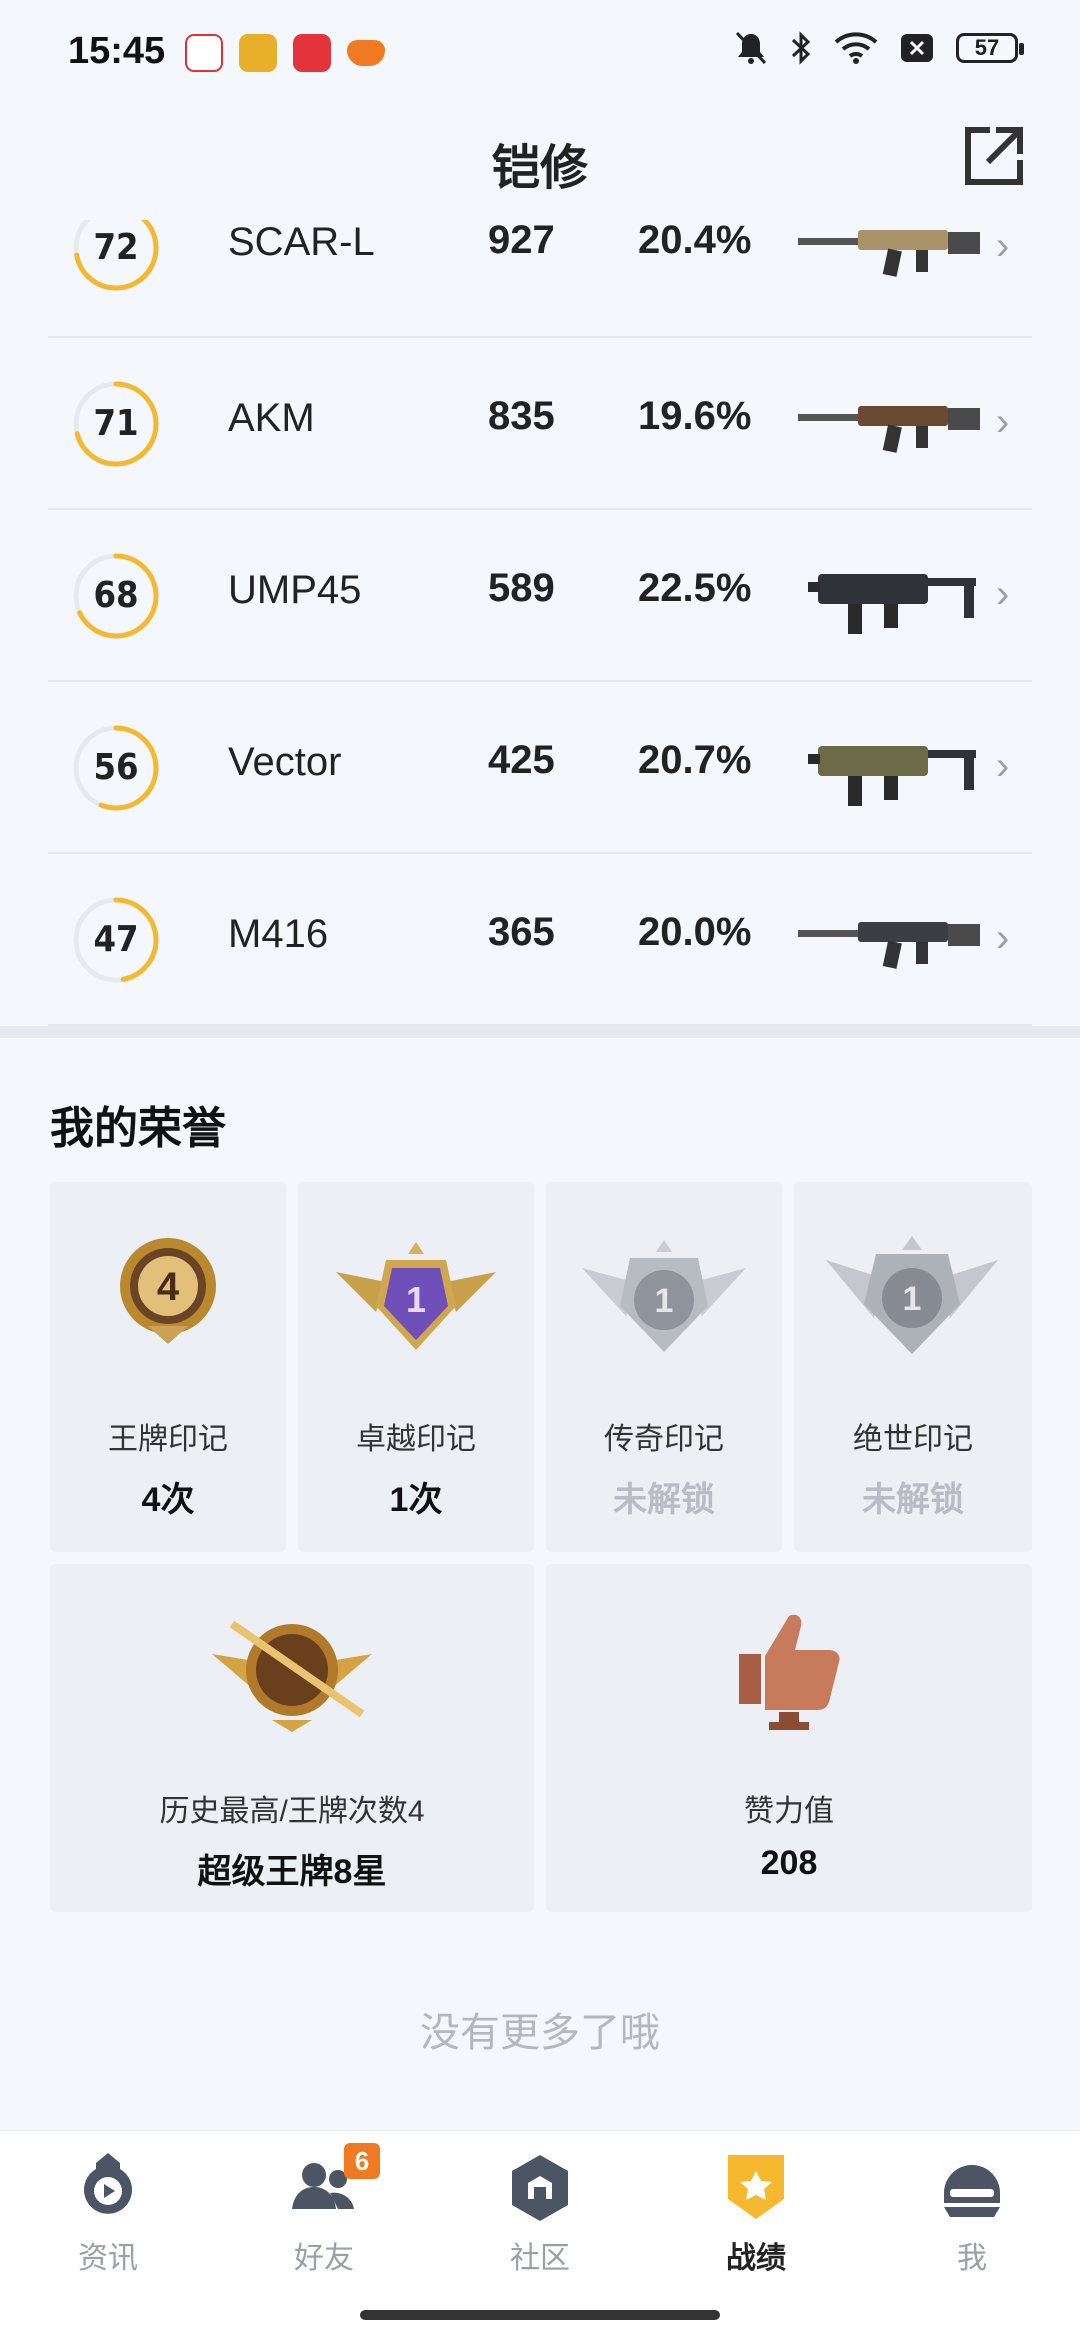 The height and width of the screenshot is (2341, 1080). What do you see at coordinates (756, 2226) in the screenshot?
I see `nav-item-record: 战绩` at bounding box center [756, 2226].